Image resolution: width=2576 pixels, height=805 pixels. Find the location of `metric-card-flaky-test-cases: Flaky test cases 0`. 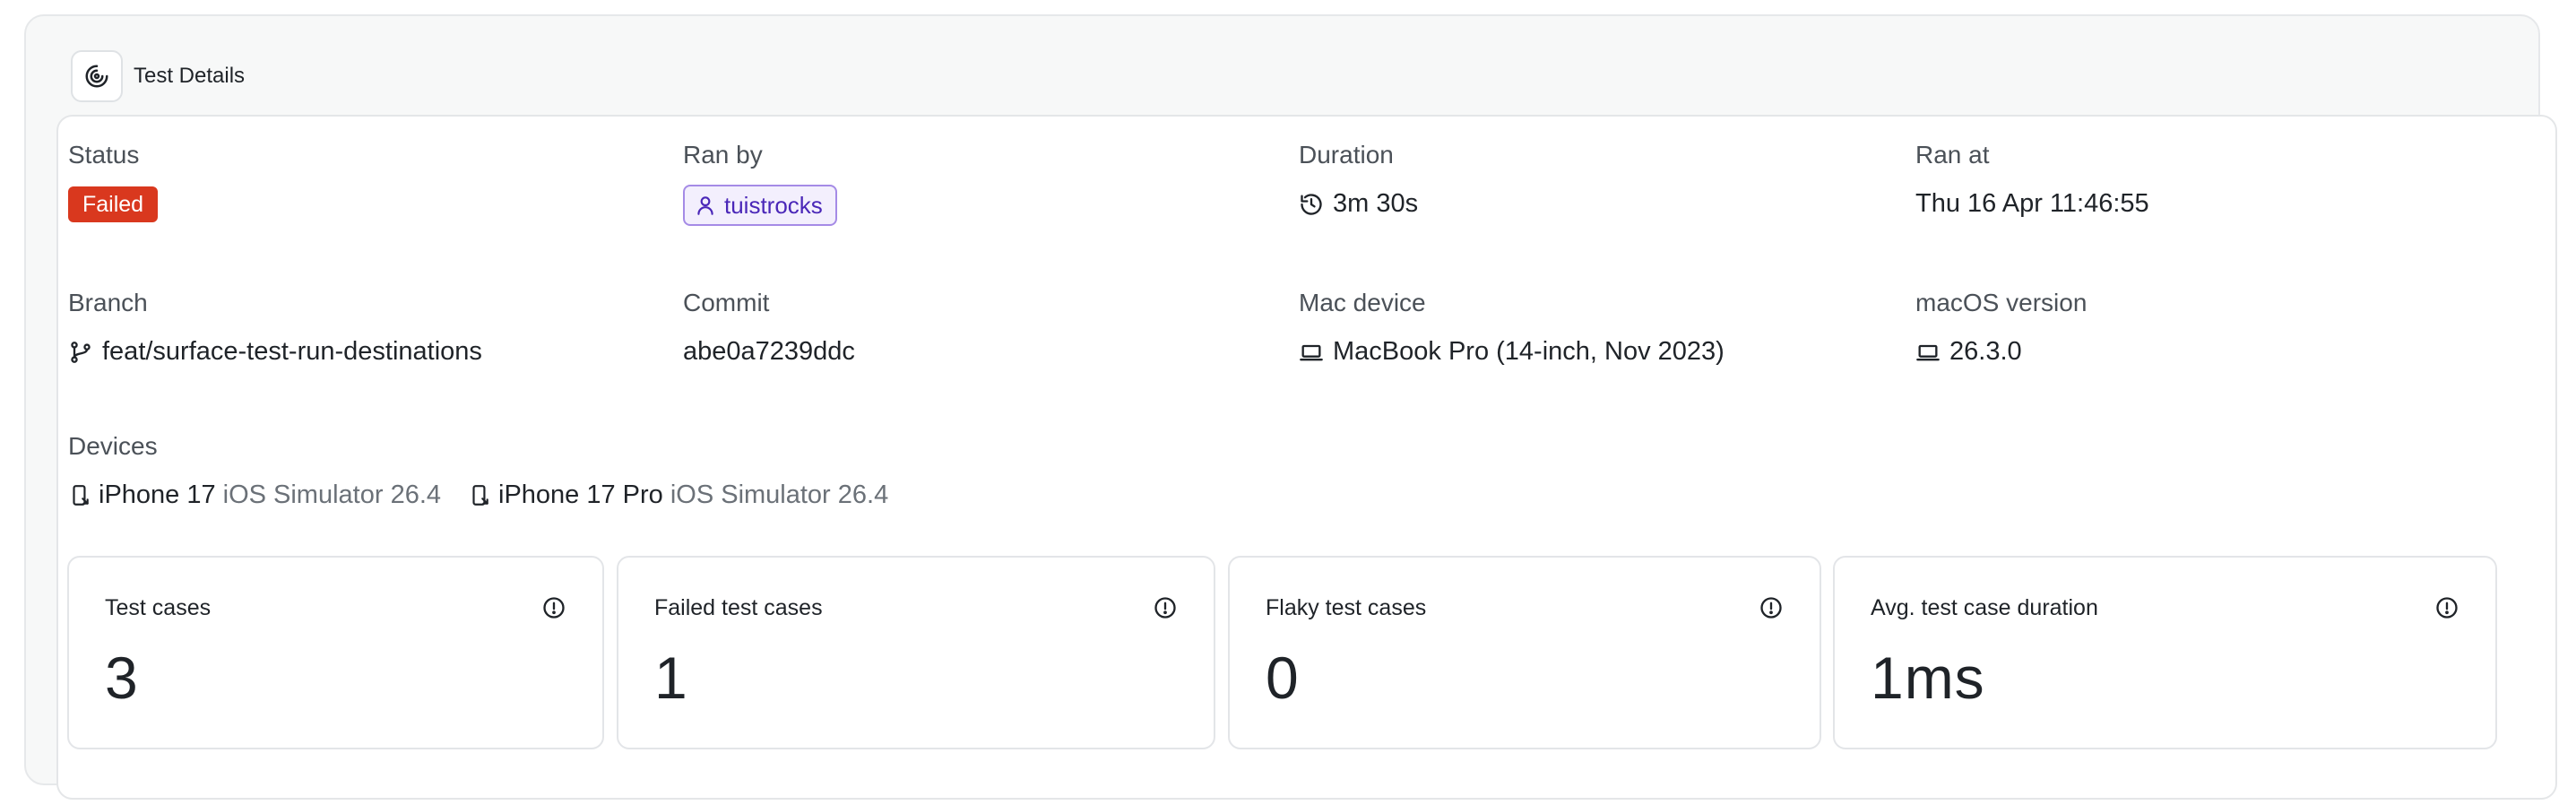

metric-card-flaky-test-cases: Flaky test cases 0 is located at coordinates (1524, 652).